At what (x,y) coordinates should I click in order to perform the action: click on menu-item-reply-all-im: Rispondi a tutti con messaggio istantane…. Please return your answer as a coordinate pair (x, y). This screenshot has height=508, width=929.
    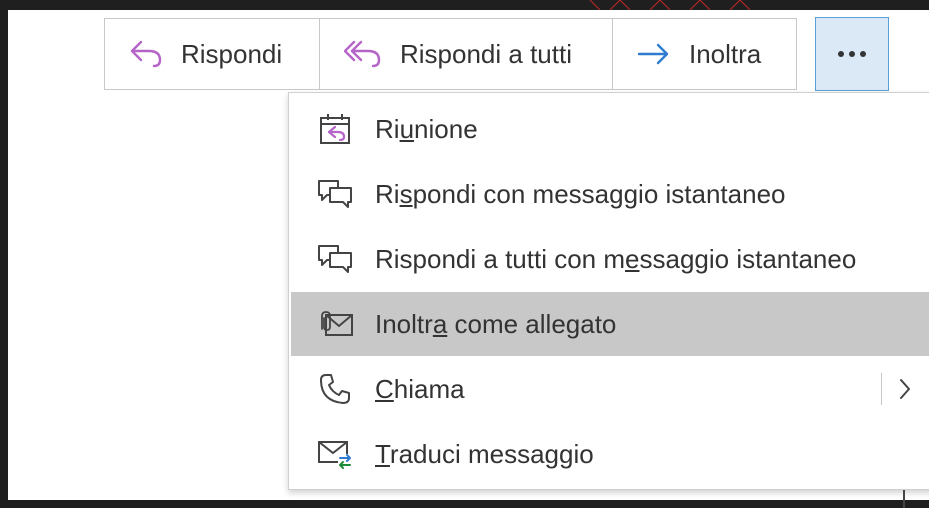
    Looking at the image, I should click on (610, 259).